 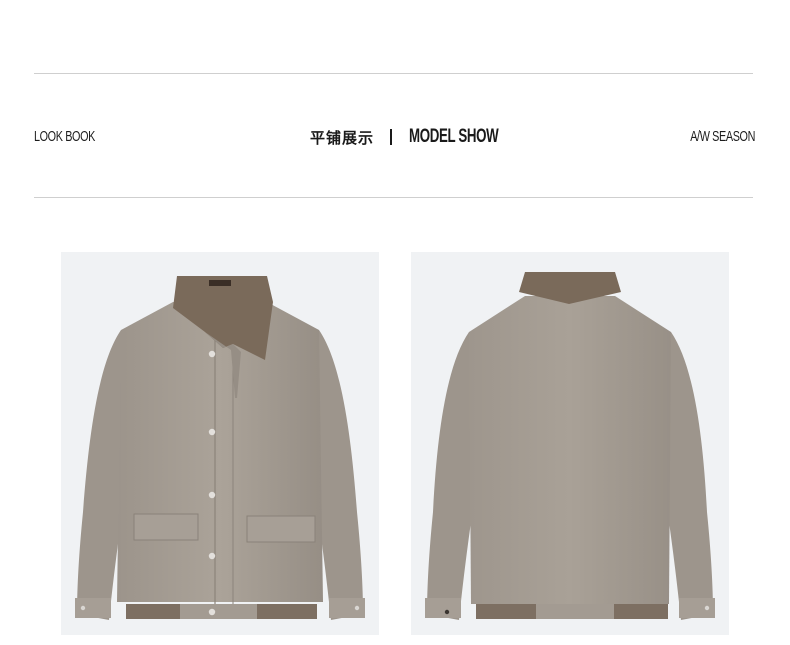 I want to click on look-book-label: LOOK BOOK, so click(x=64, y=136).